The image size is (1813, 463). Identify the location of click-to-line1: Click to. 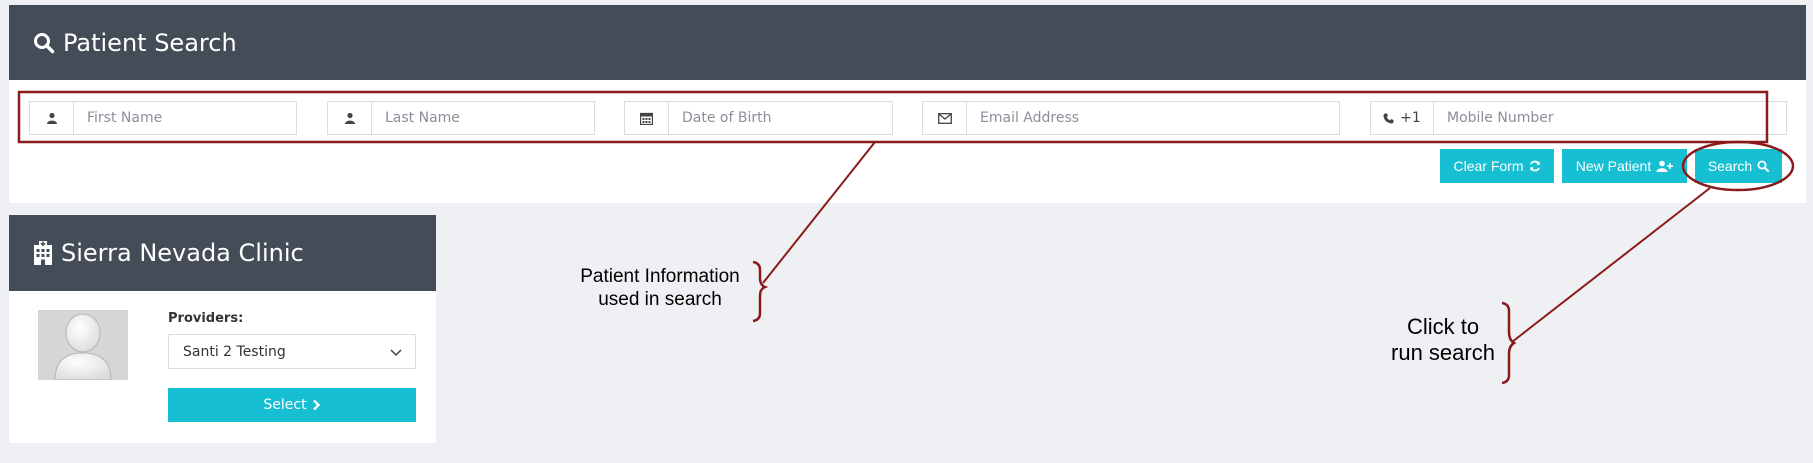
(1443, 326).